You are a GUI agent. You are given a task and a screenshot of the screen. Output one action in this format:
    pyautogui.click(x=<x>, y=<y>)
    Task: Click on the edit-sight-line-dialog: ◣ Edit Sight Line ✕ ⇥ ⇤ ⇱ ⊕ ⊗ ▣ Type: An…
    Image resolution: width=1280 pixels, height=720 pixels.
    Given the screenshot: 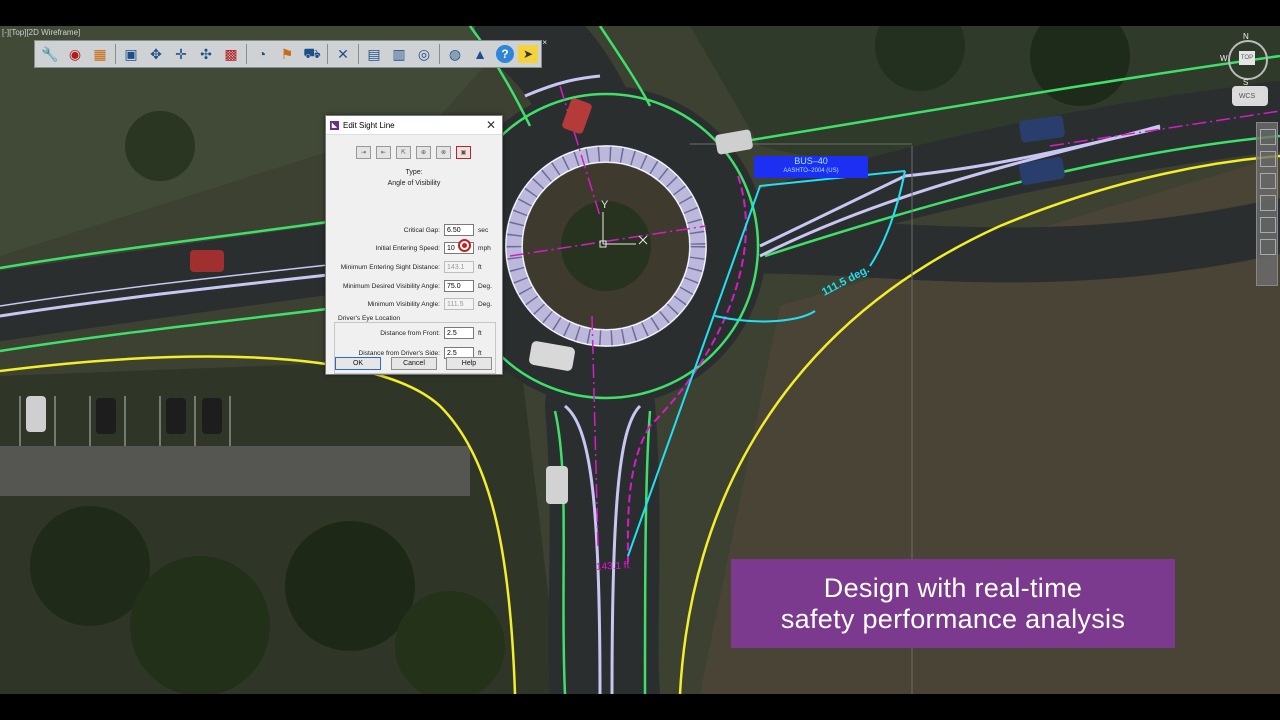 What is the action you would take?
    pyautogui.click(x=414, y=245)
    